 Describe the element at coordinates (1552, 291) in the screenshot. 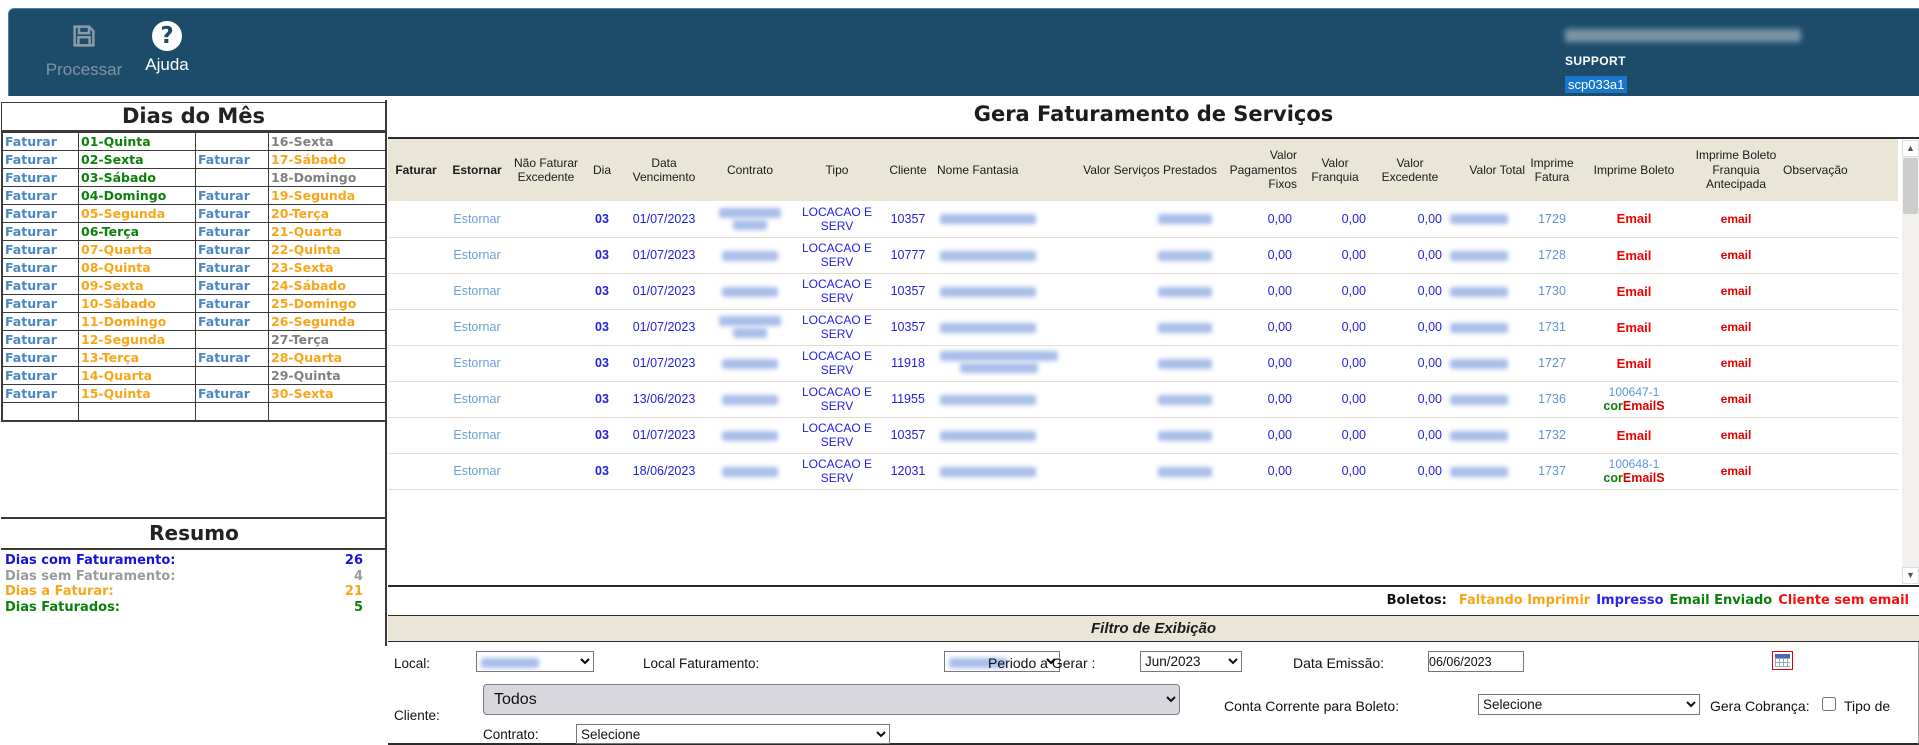

I see `imprime-fatura-link: 1730` at that location.